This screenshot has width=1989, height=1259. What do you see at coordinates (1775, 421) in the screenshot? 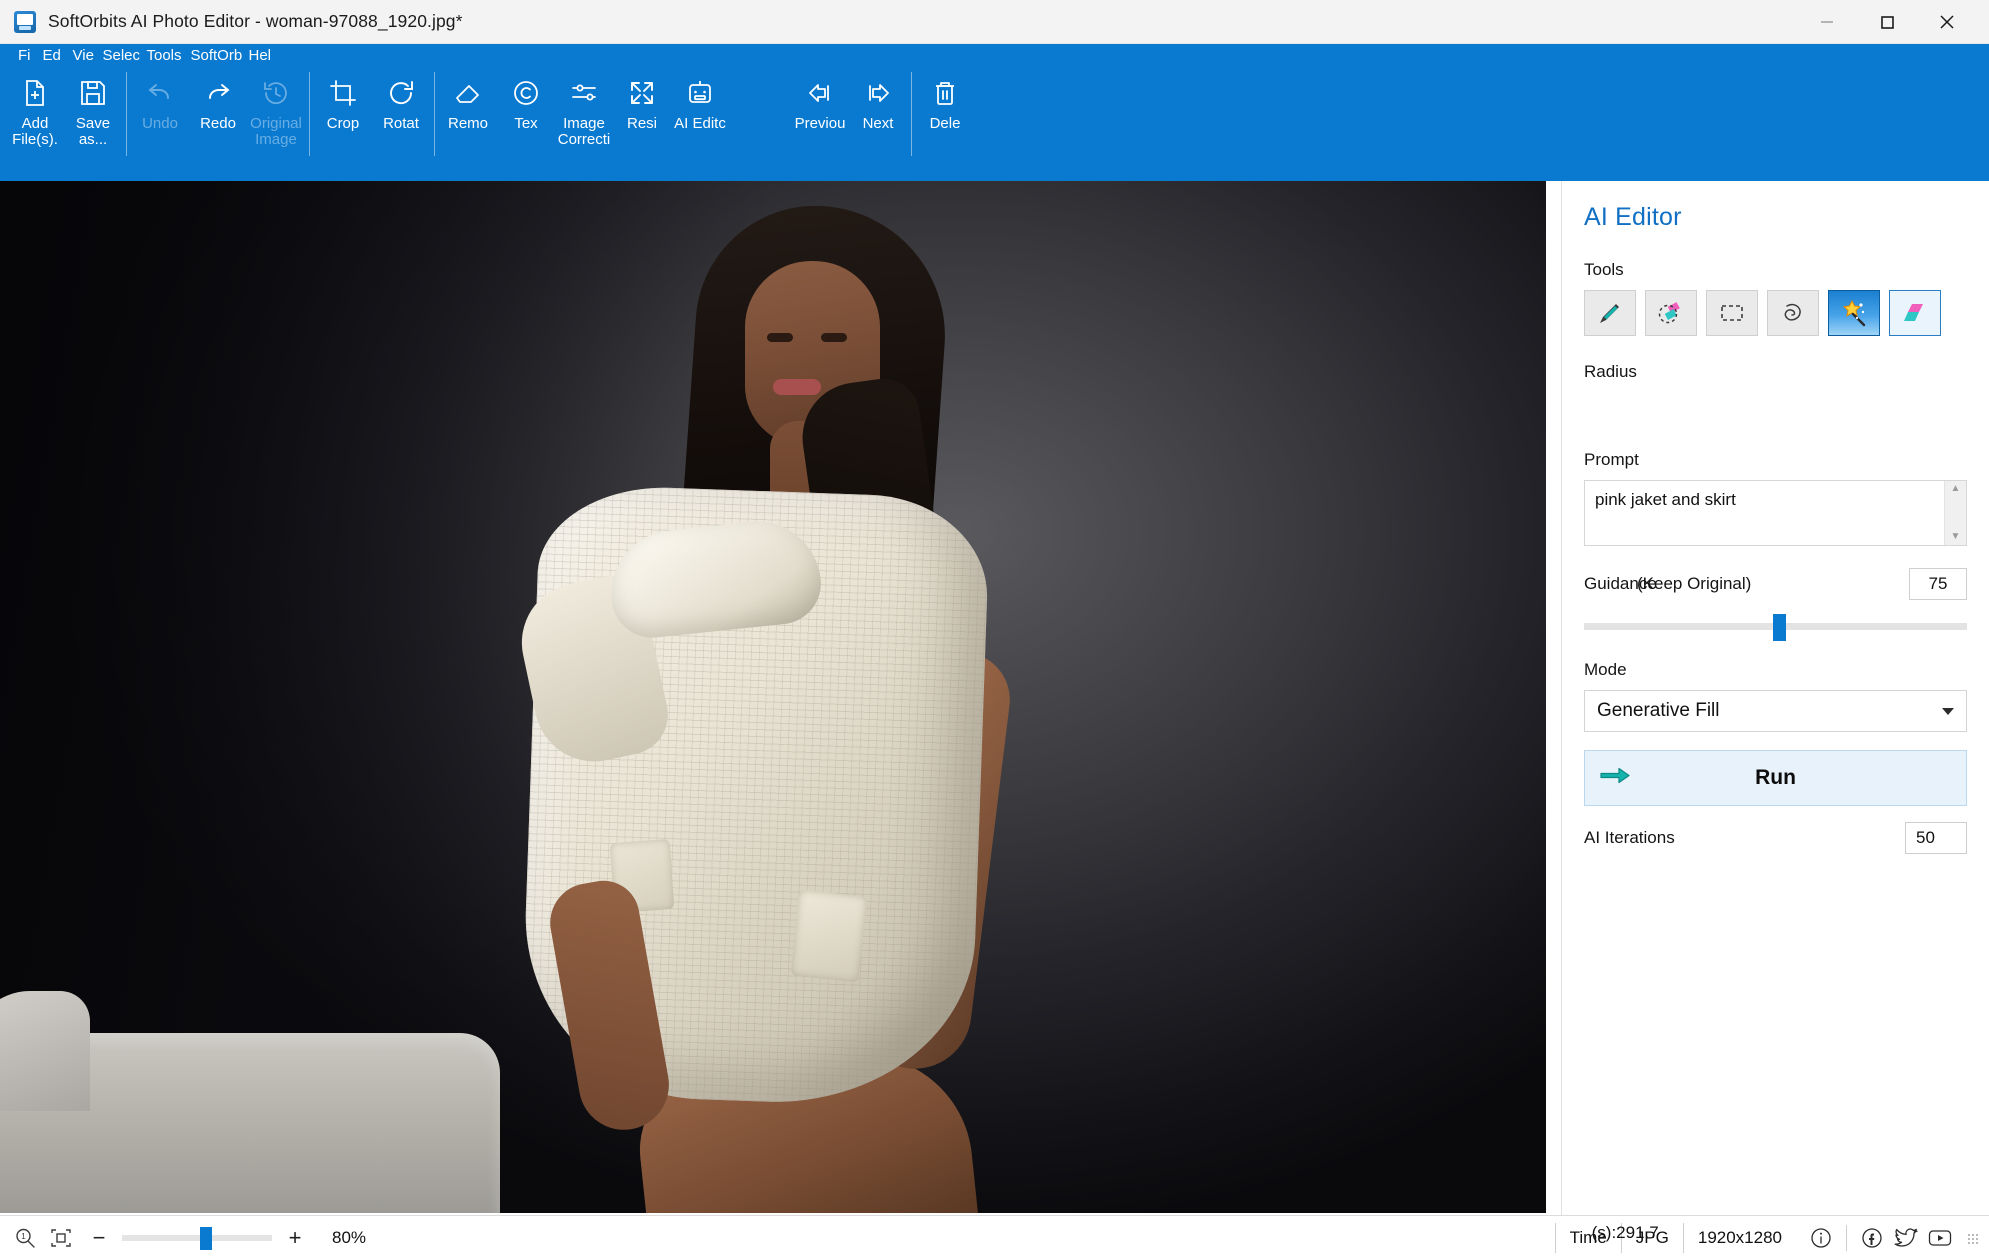
I see `radius-control-area` at bounding box center [1775, 421].